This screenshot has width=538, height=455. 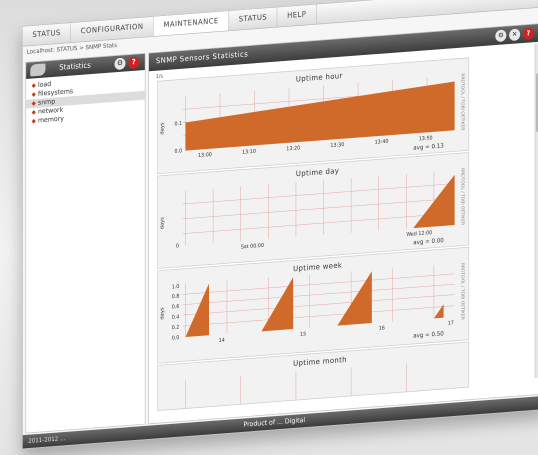 What do you see at coordinates (222, 340) in the screenshot?
I see `x-tick: 14` at bounding box center [222, 340].